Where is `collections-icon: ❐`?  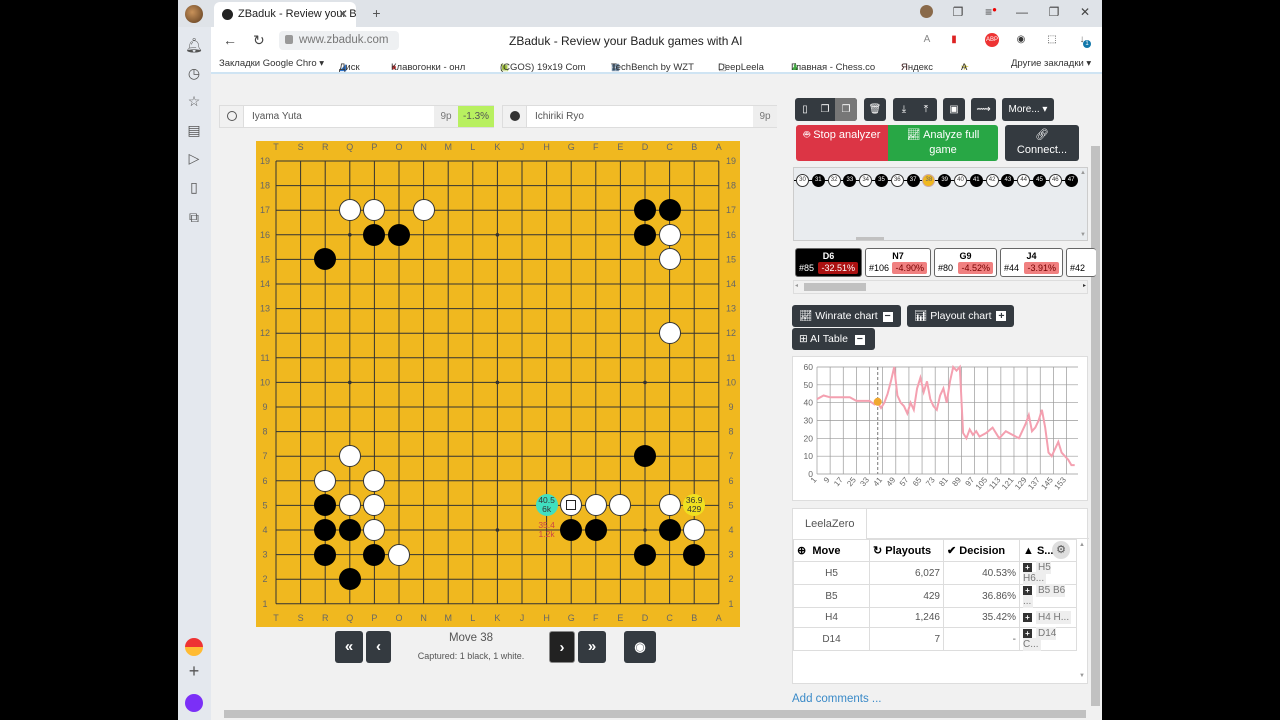 collections-icon: ❐ is located at coordinates (958, 12).